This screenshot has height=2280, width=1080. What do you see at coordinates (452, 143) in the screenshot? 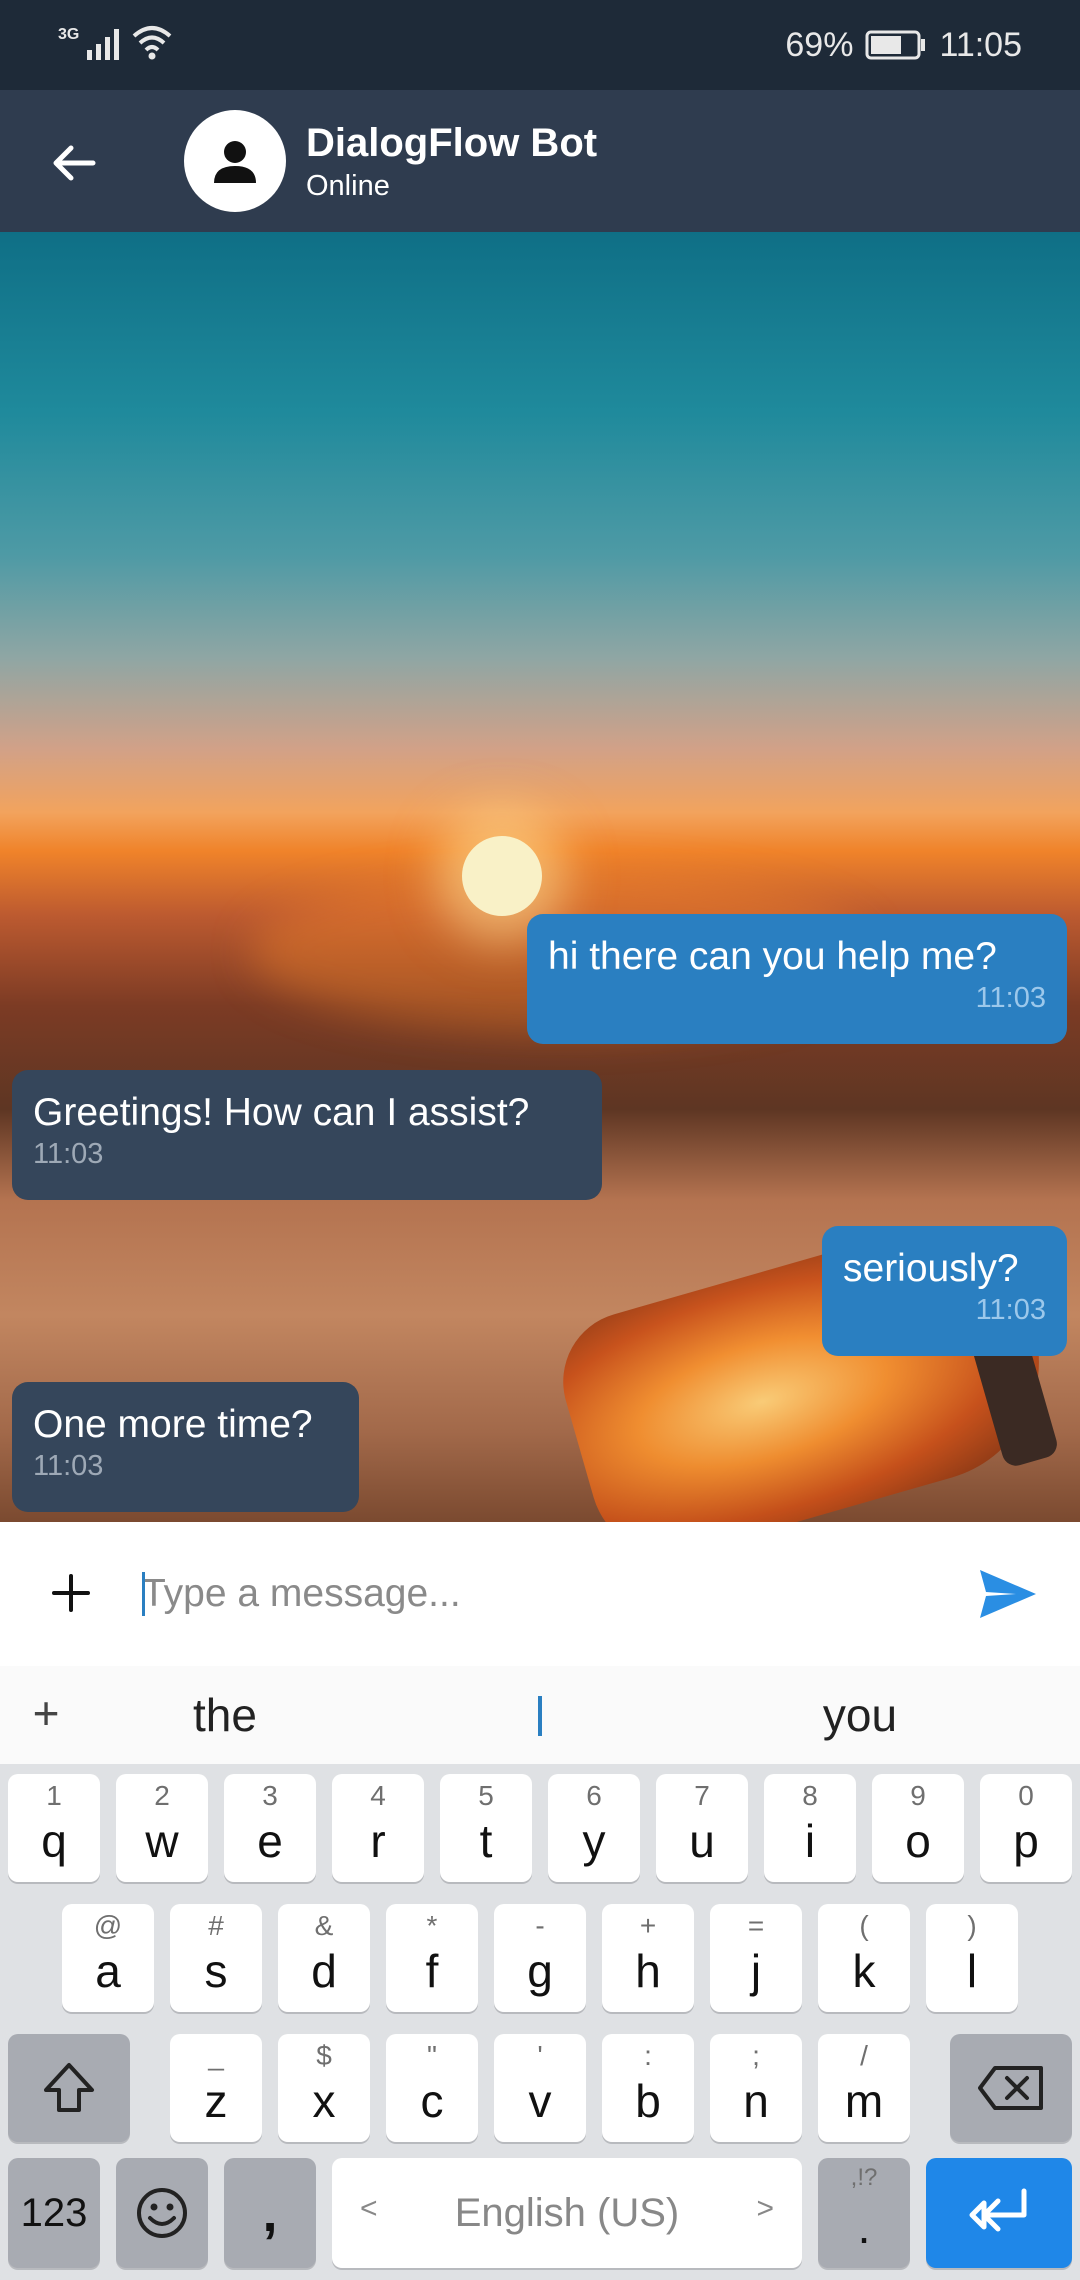
I see `contact-name: DialogFlow Bot` at bounding box center [452, 143].